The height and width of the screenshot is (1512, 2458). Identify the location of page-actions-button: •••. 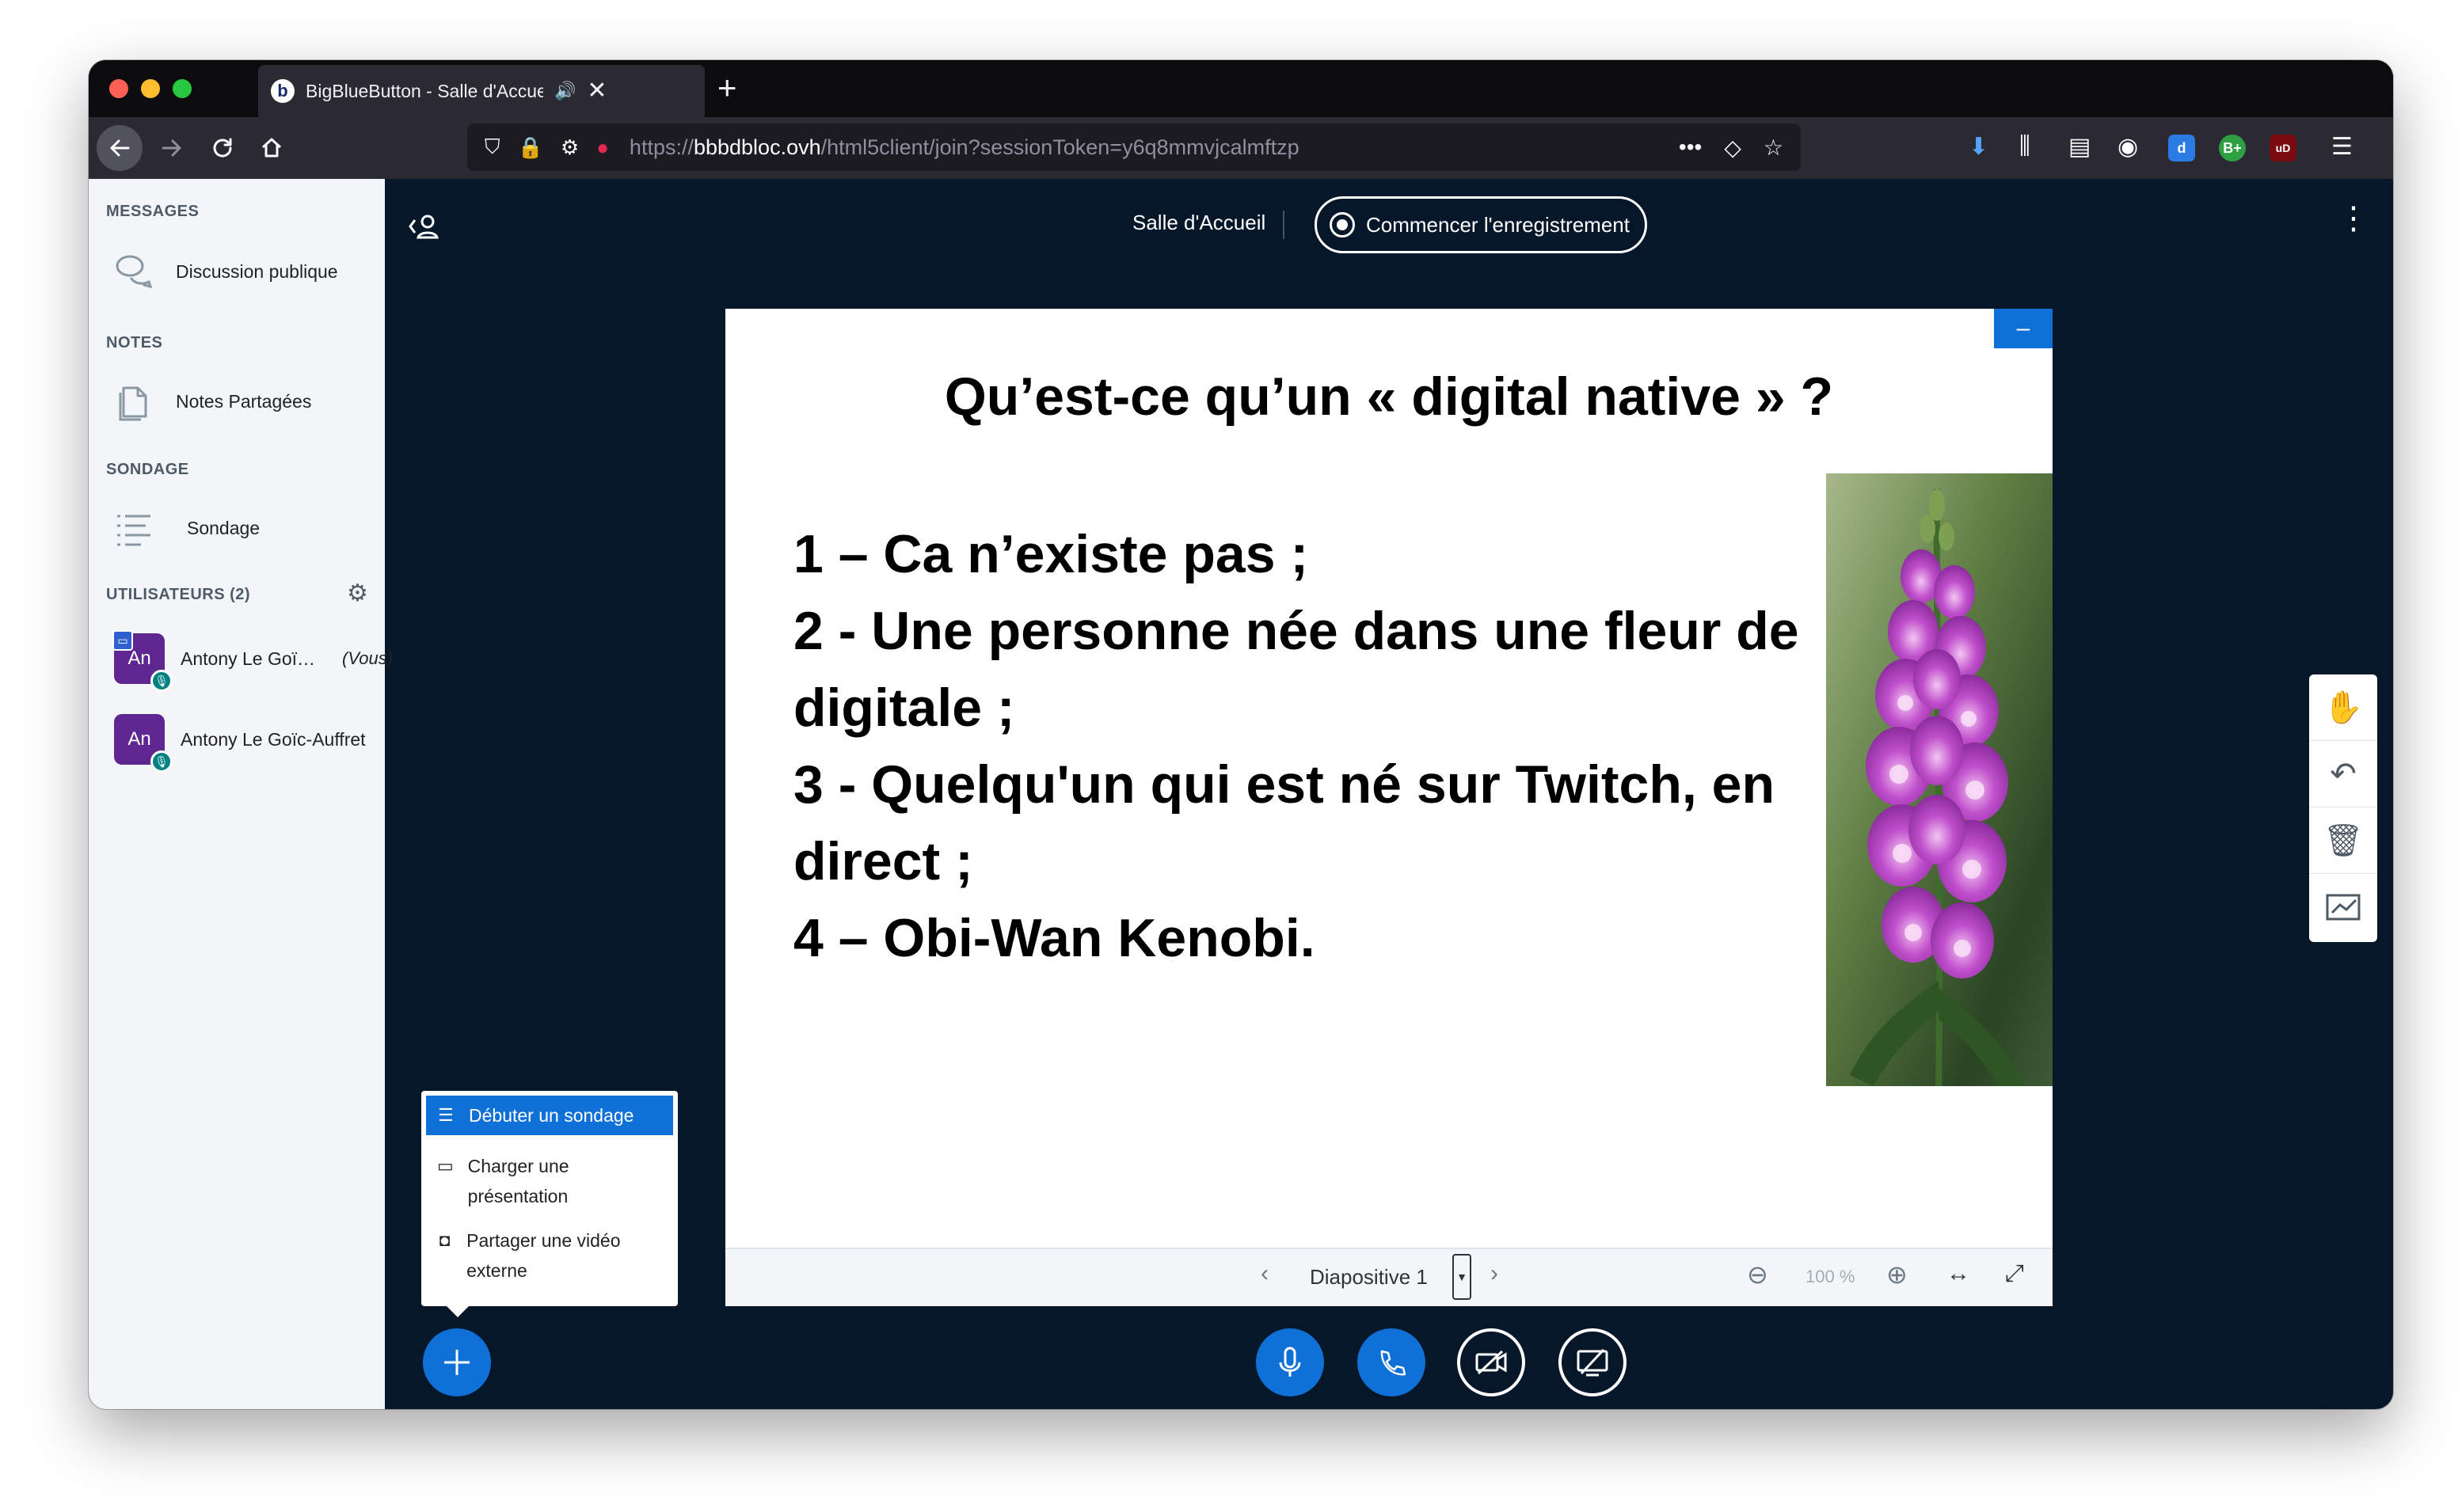
(1690, 147).